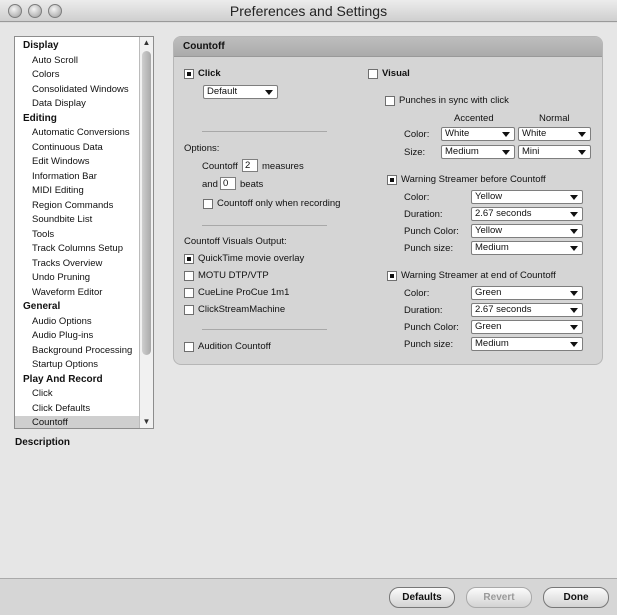 The image size is (617, 615). What do you see at coordinates (146, 203) in the screenshot?
I see `scrollbar-thumb` at bounding box center [146, 203].